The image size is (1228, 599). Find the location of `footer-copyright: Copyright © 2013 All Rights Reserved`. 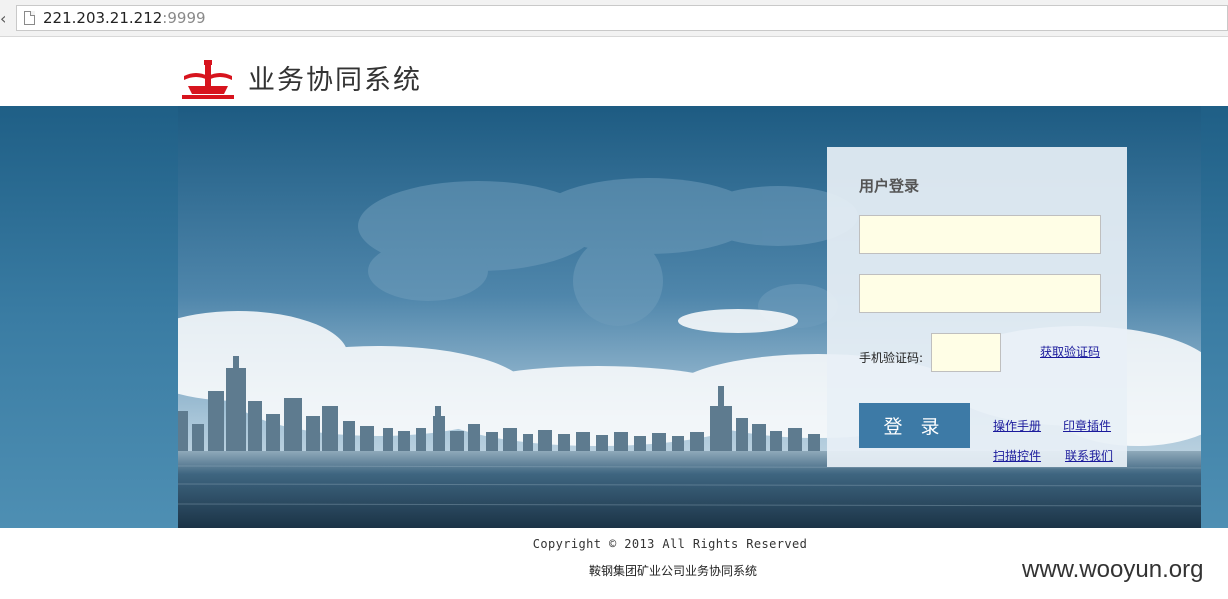

footer-copyright: Copyright © 2013 All Rights Reserved is located at coordinates (670, 544).